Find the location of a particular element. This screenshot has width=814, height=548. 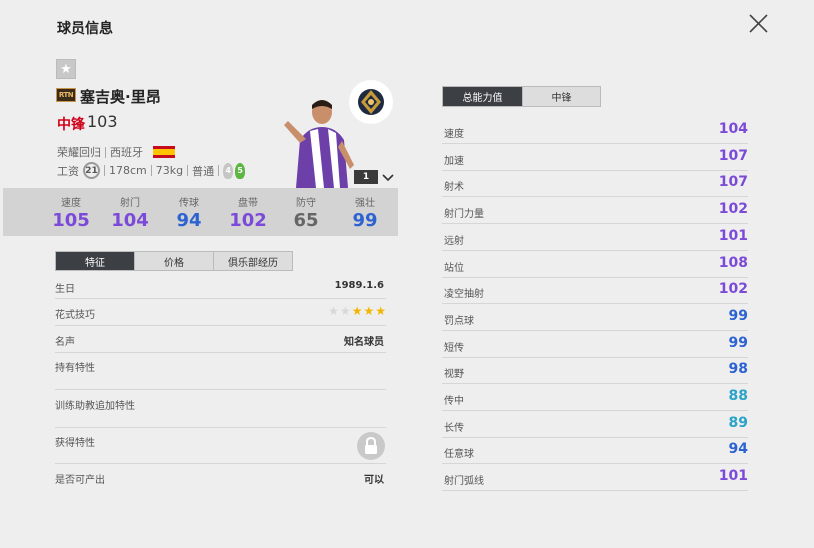

attribute-value: 98 is located at coordinates (738, 369).